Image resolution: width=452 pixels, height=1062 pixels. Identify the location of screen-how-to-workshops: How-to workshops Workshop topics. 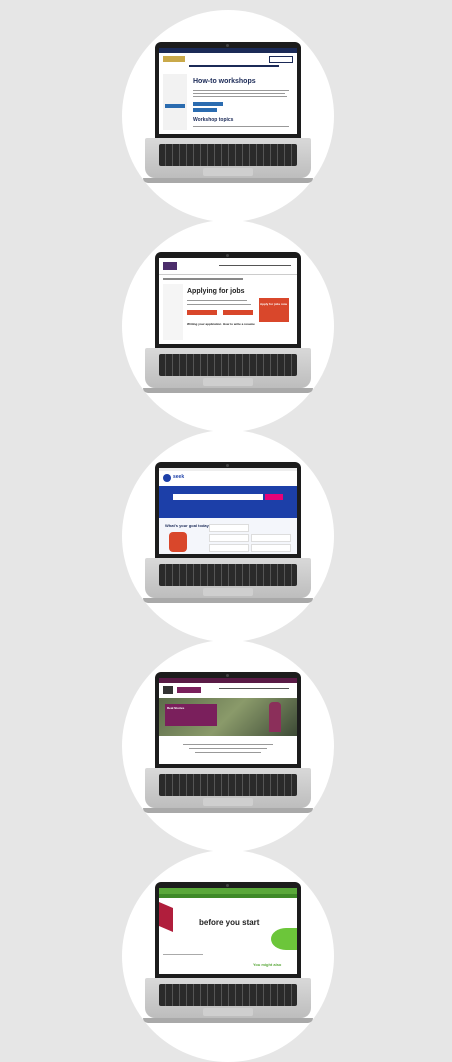
(228, 91).